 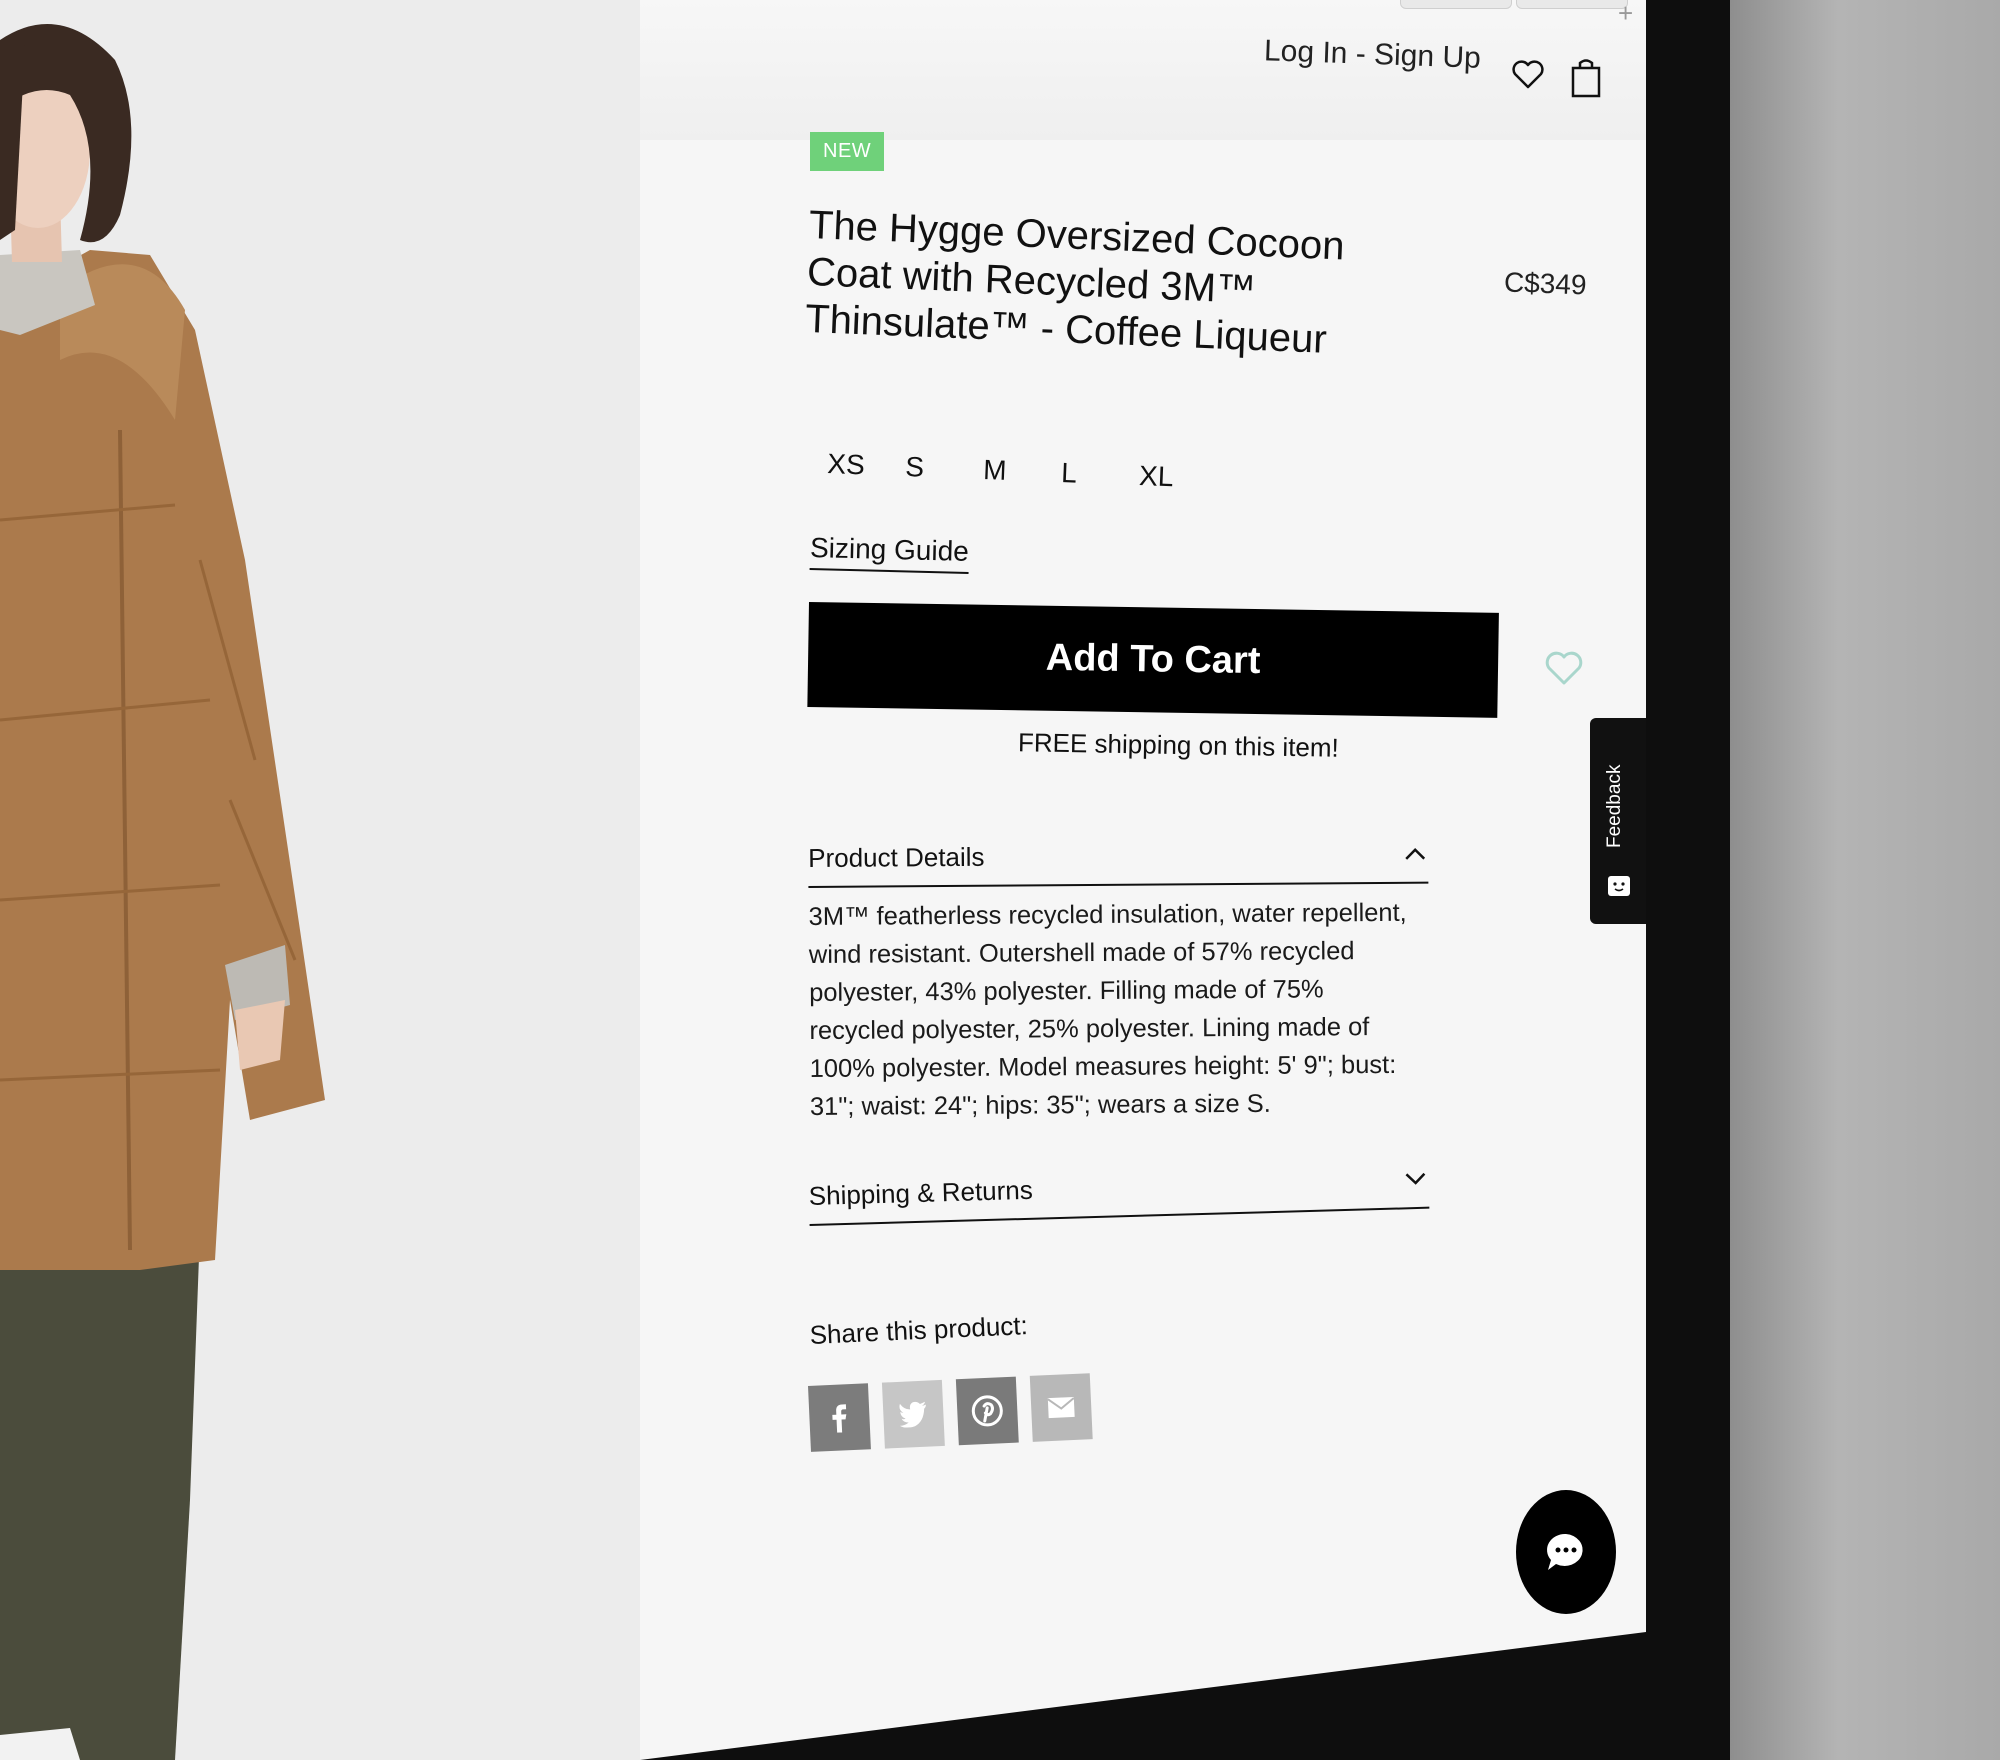 What do you see at coordinates (1100, 474) in the screenshot?
I see `size-option-l: L` at bounding box center [1100, 474].